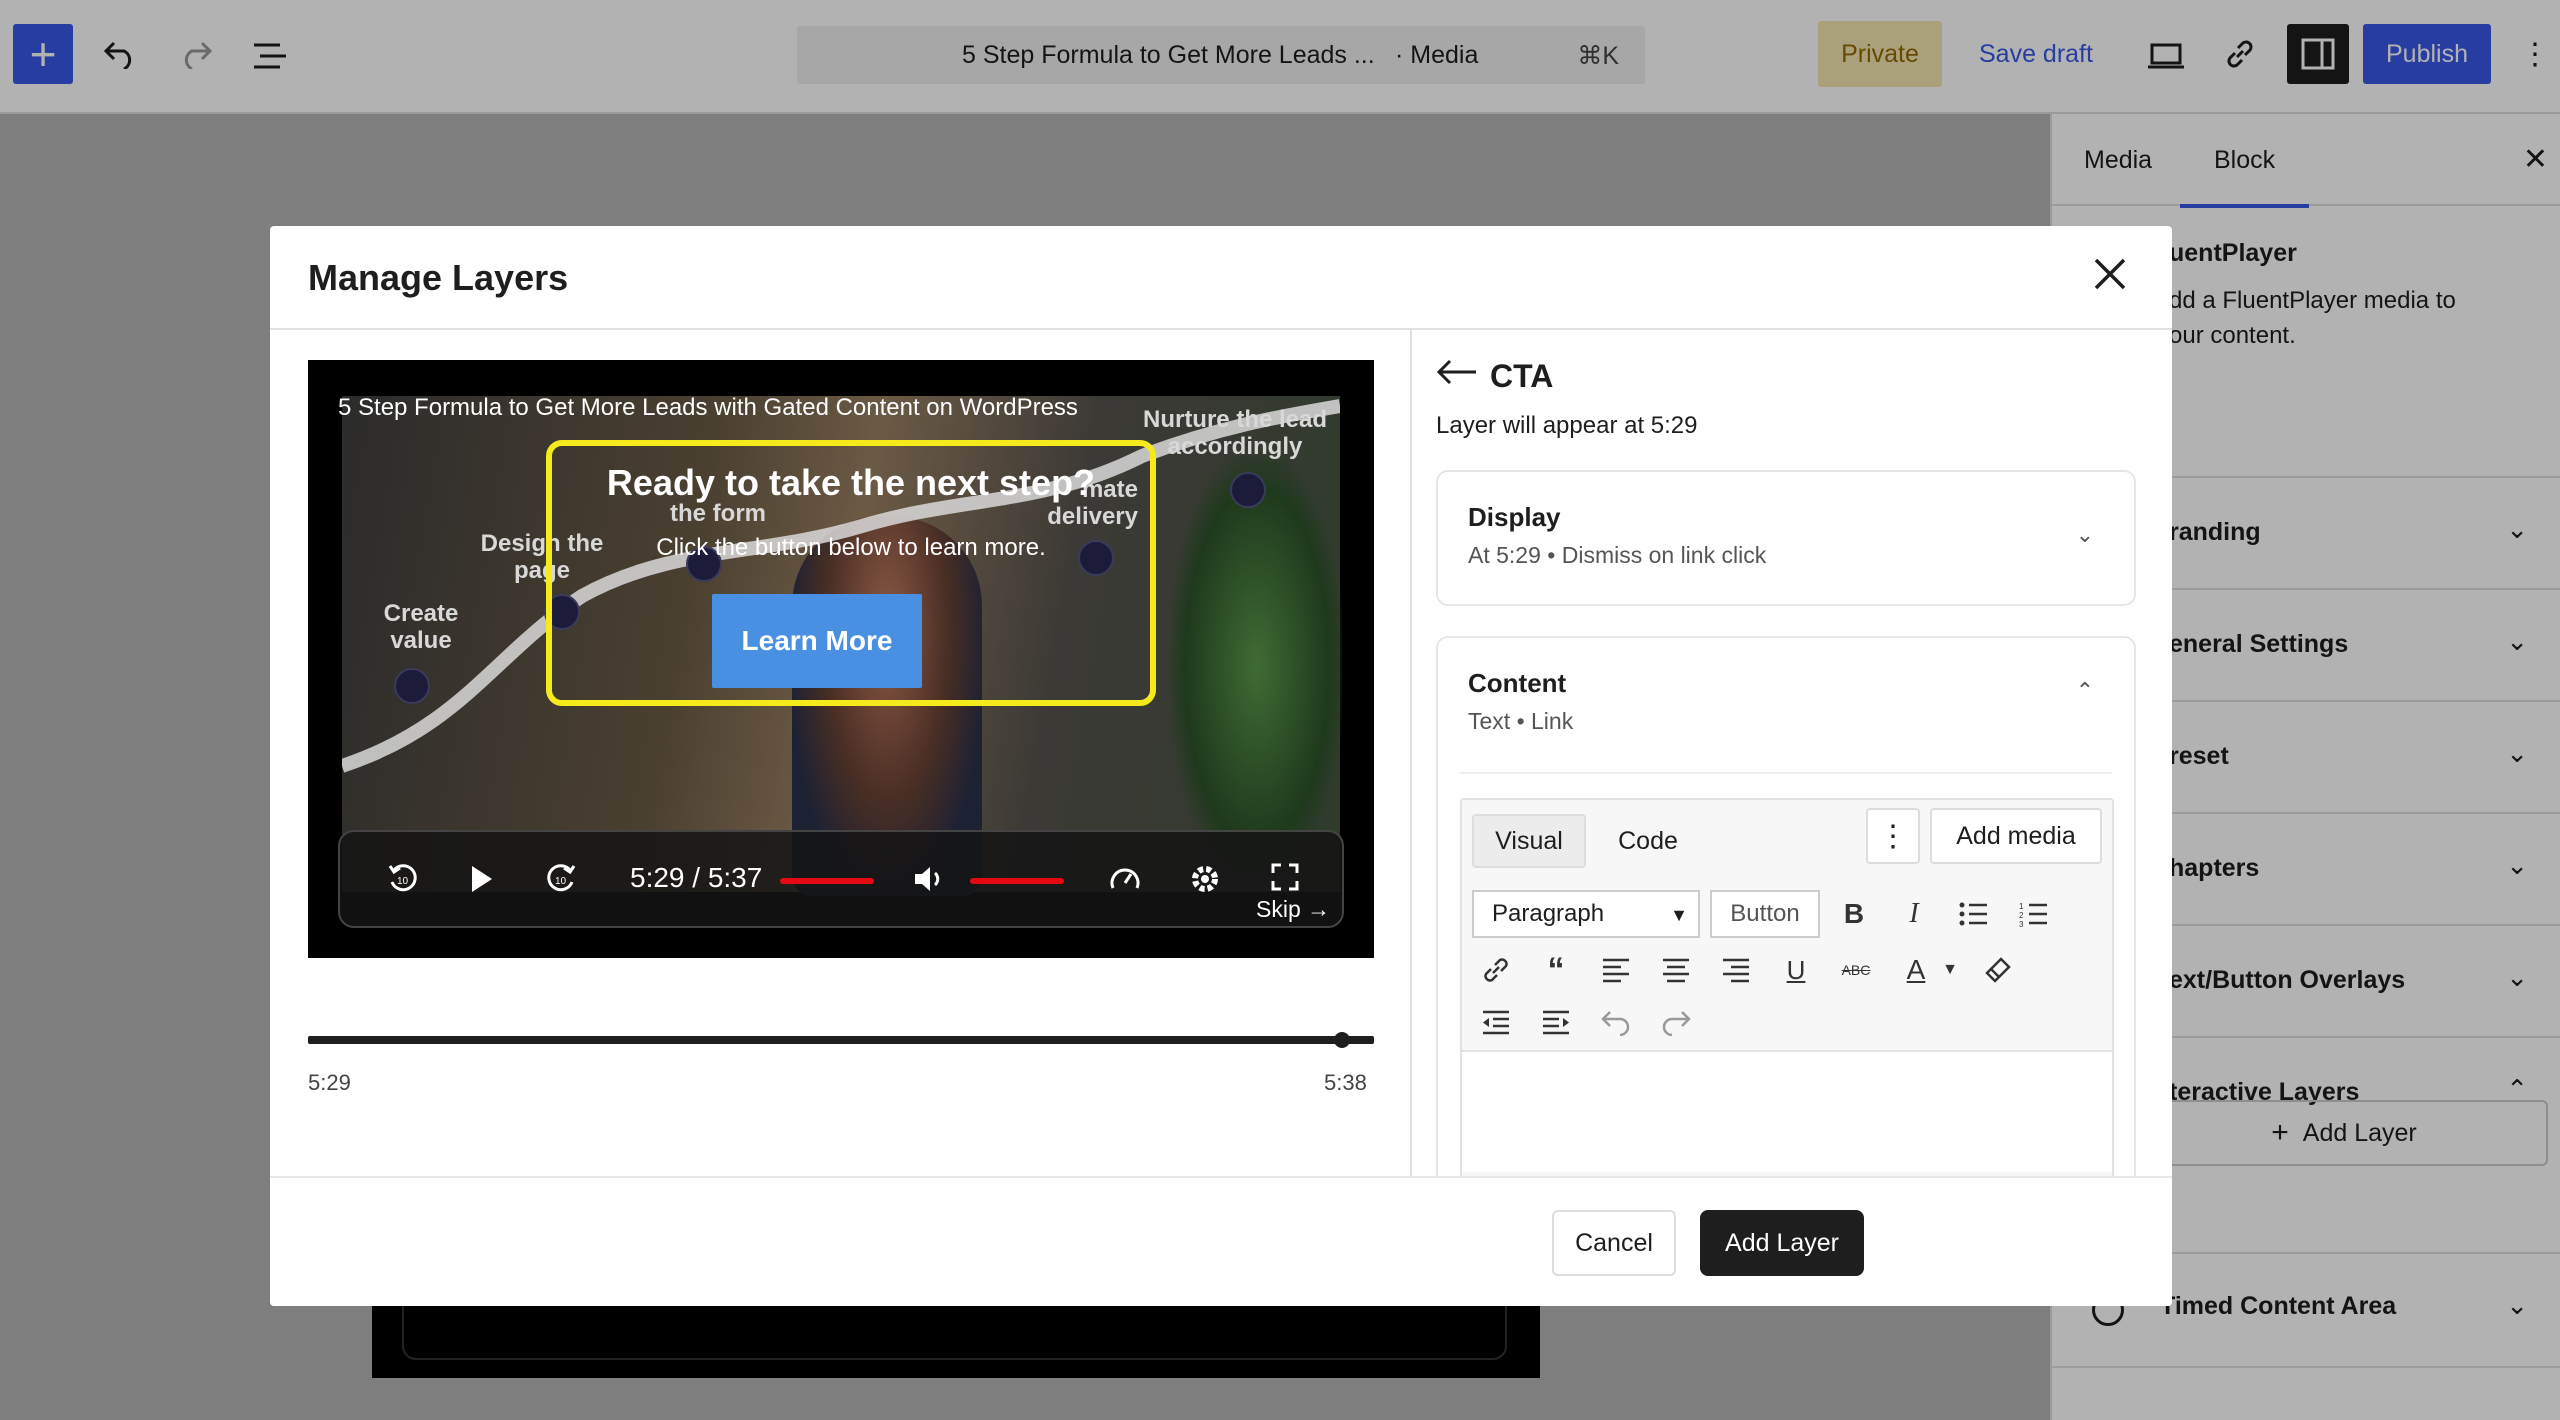 Image resolution: width=2560 pixels, height=1420 pixels. What do you see at coordinates (1787, 1112) in the screenshot?
I see `editor-content-area` at bounding box center [1787, 1112].